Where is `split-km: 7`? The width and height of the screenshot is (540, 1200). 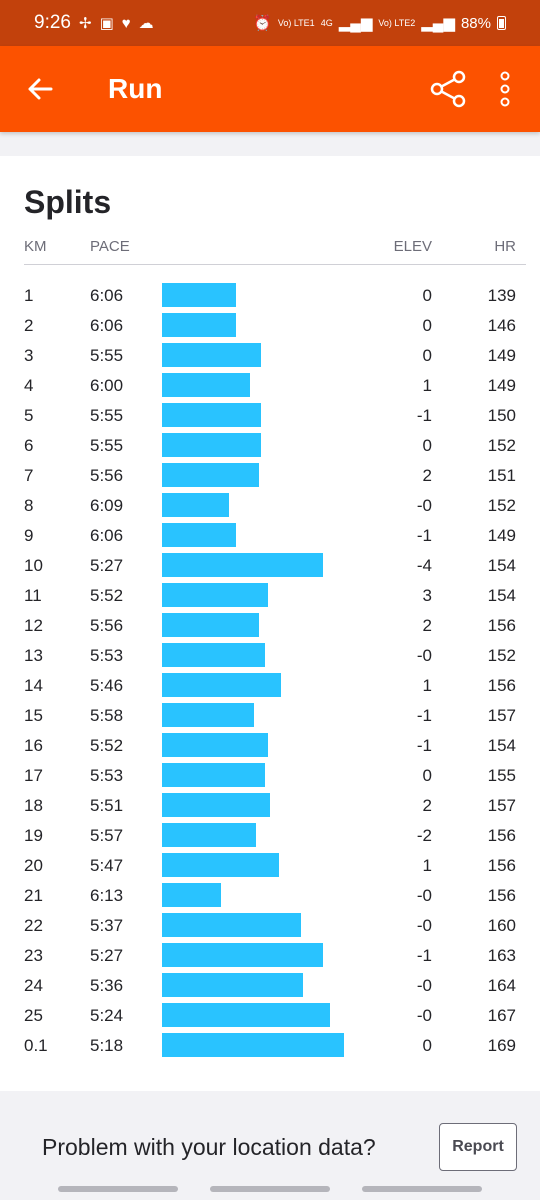
split-km: 7 is located at coordinates (29, 475).